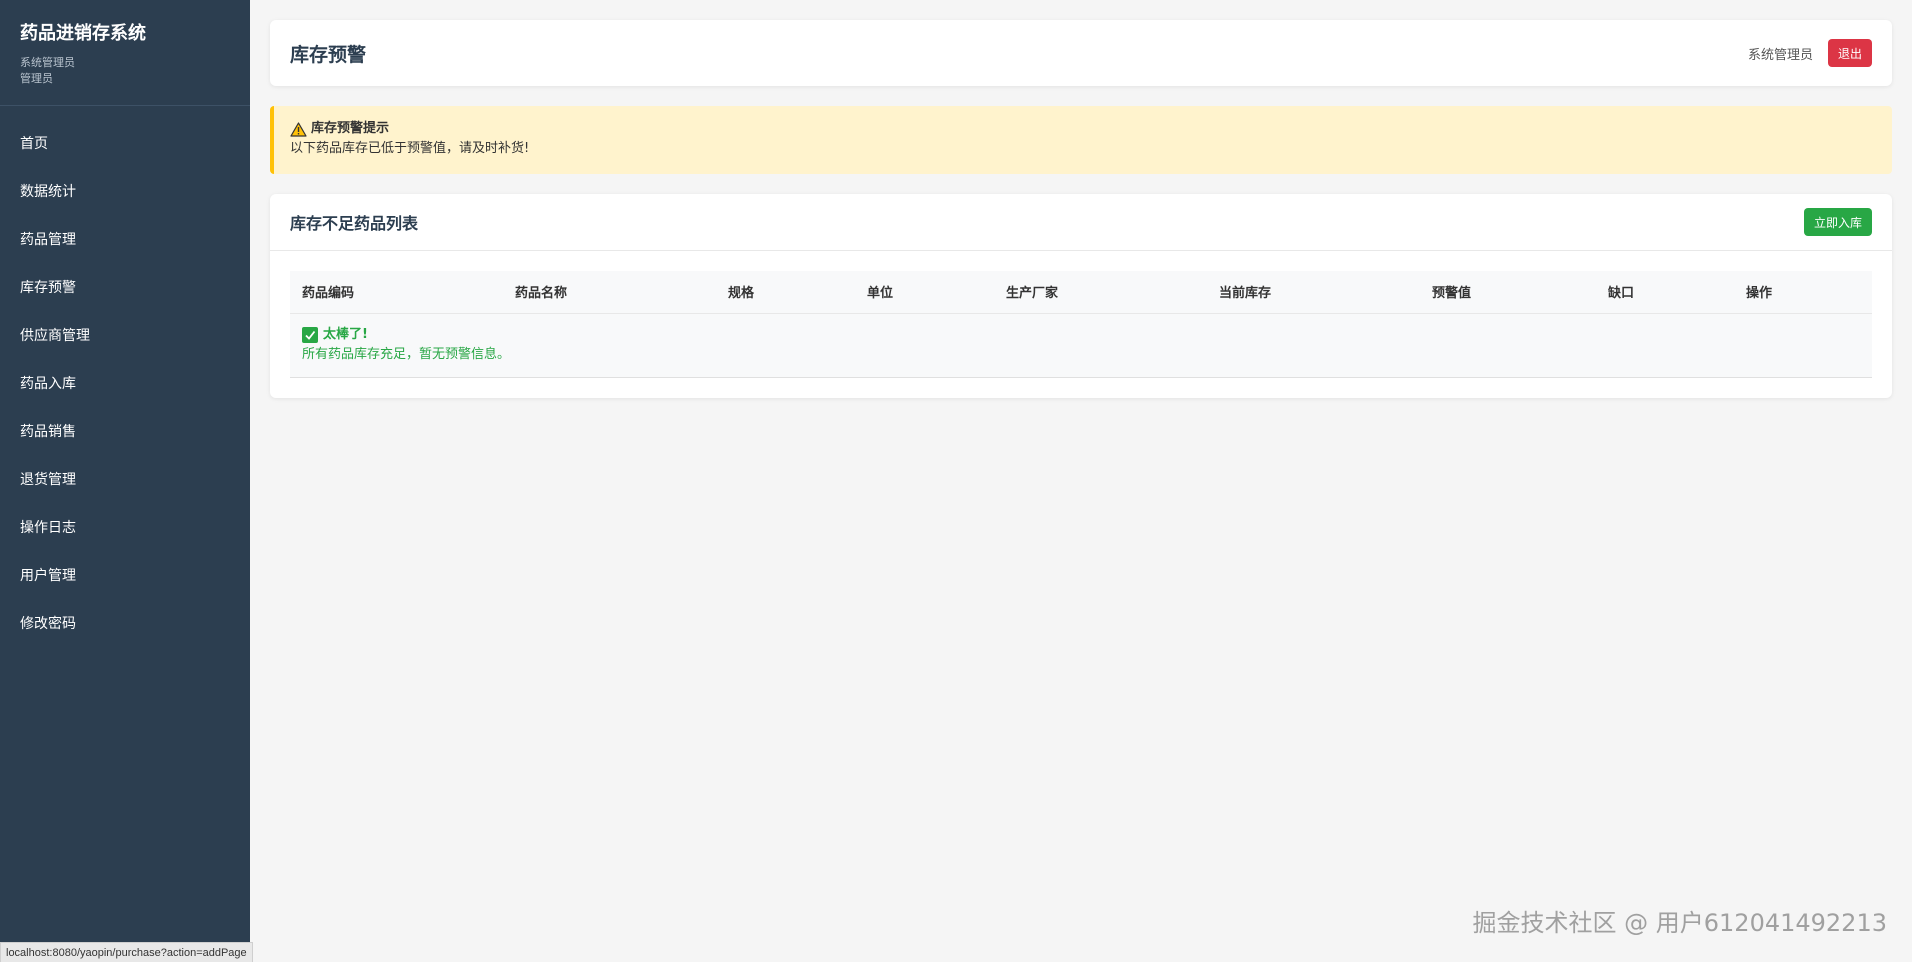 The image size is (1912, 962). What do you see at coordinates (1508, 292) in the screenshot?
I see `column-header-warning-value: 预警值` at bounding box center [1508, 292].